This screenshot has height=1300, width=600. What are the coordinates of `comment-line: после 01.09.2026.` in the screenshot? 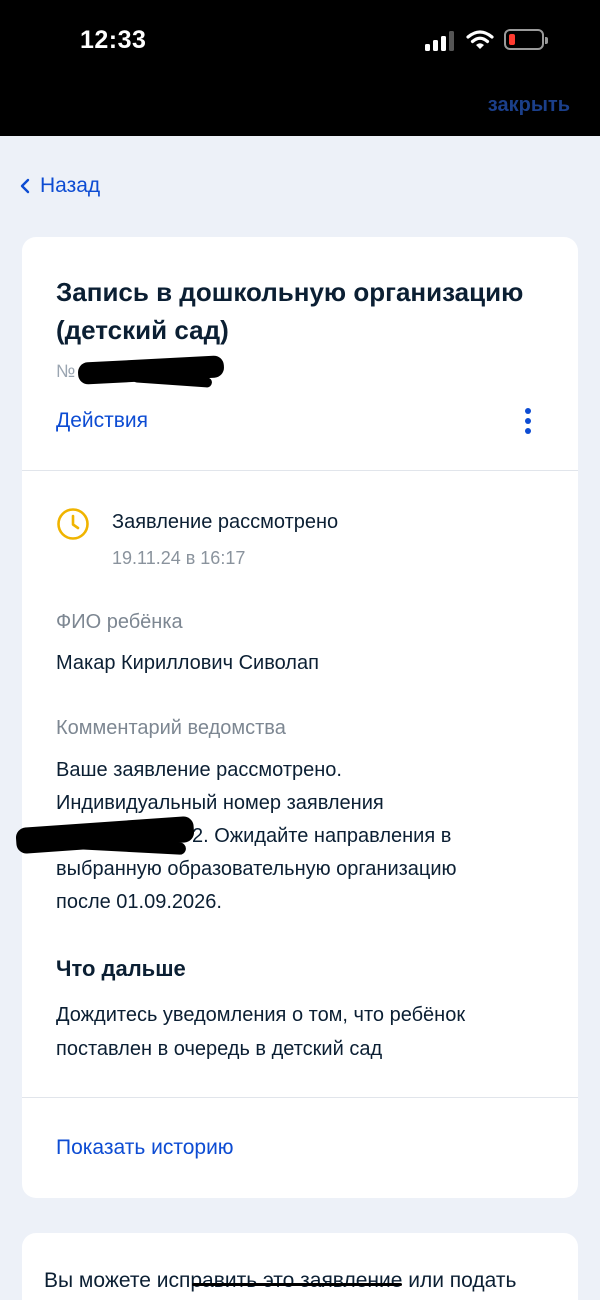 It's located at (139, 902).